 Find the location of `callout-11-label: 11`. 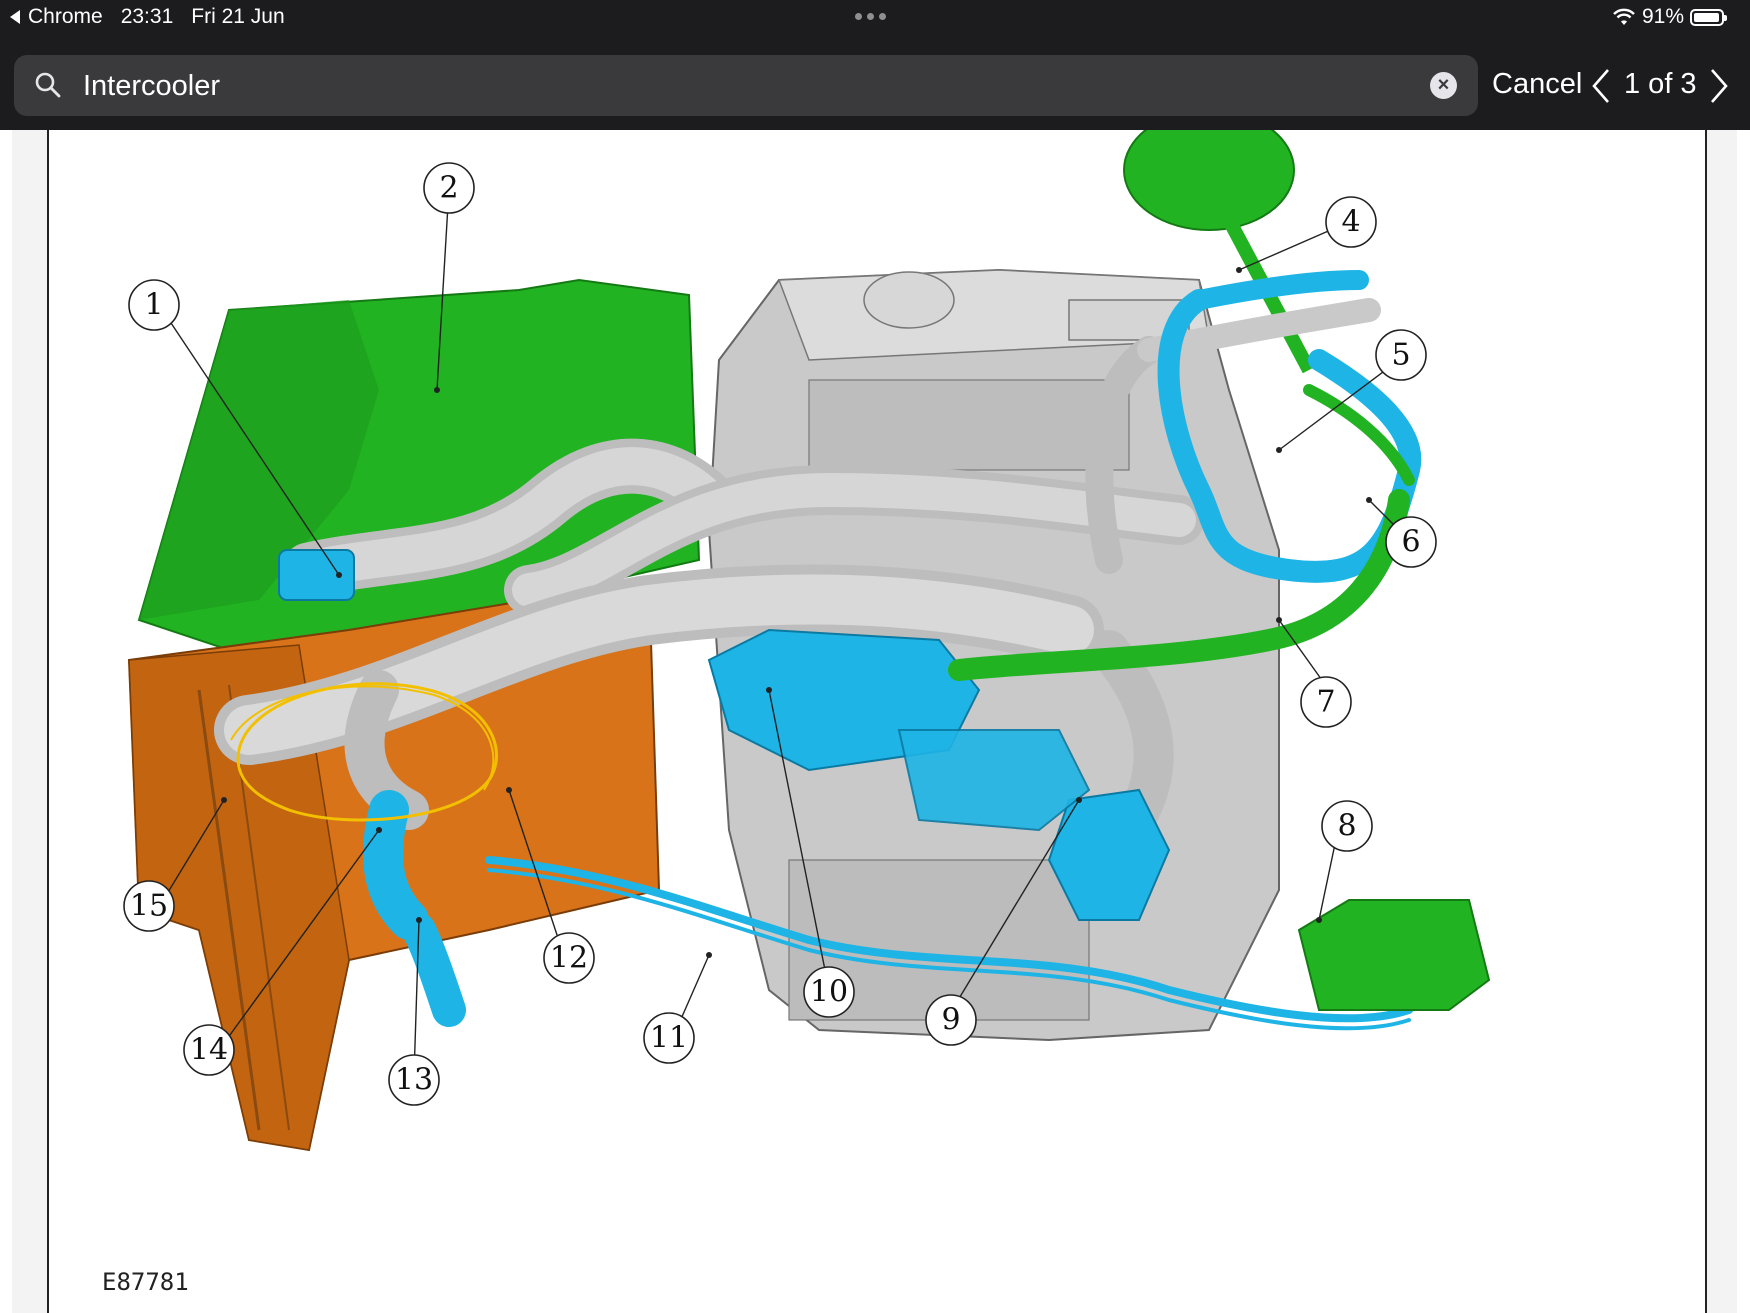

callout-11-label: 11 is located at coordinates (669, 1038).